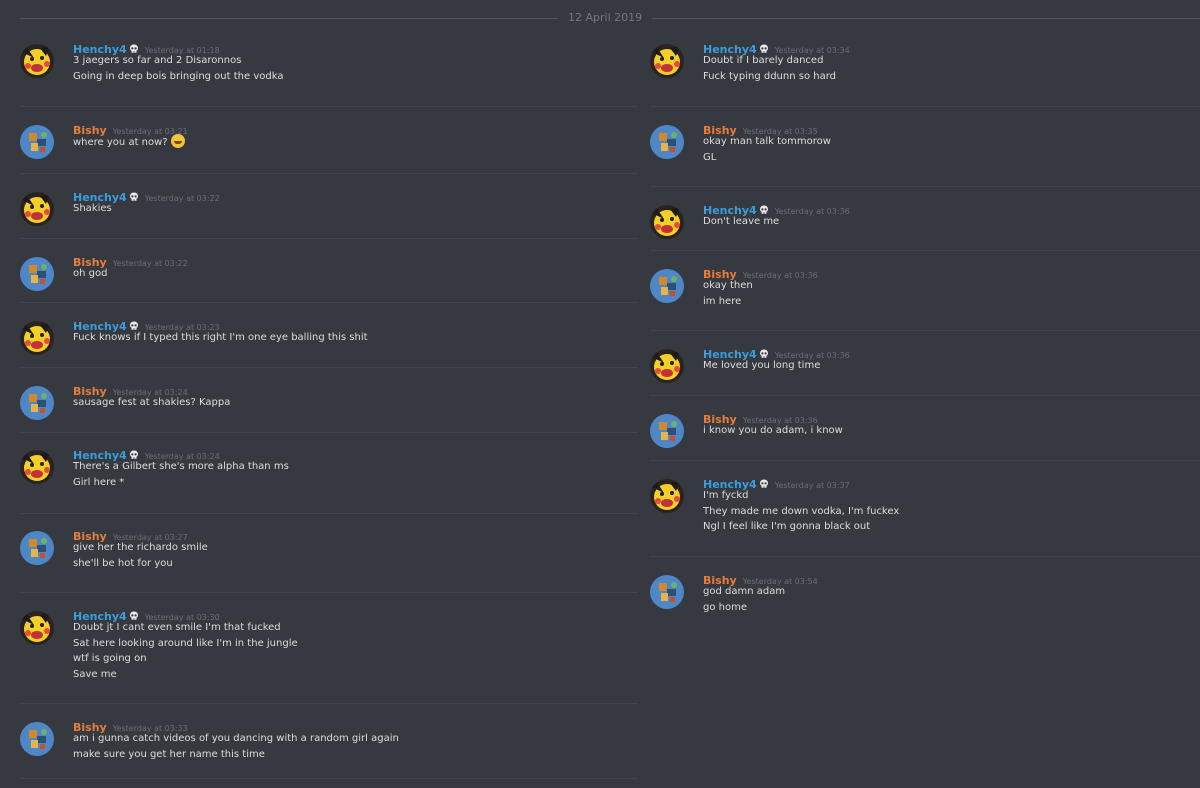 This screenshot has height=788, width=1200. I want to click on message-text: okay man talk tommorow, so click(767, 141).